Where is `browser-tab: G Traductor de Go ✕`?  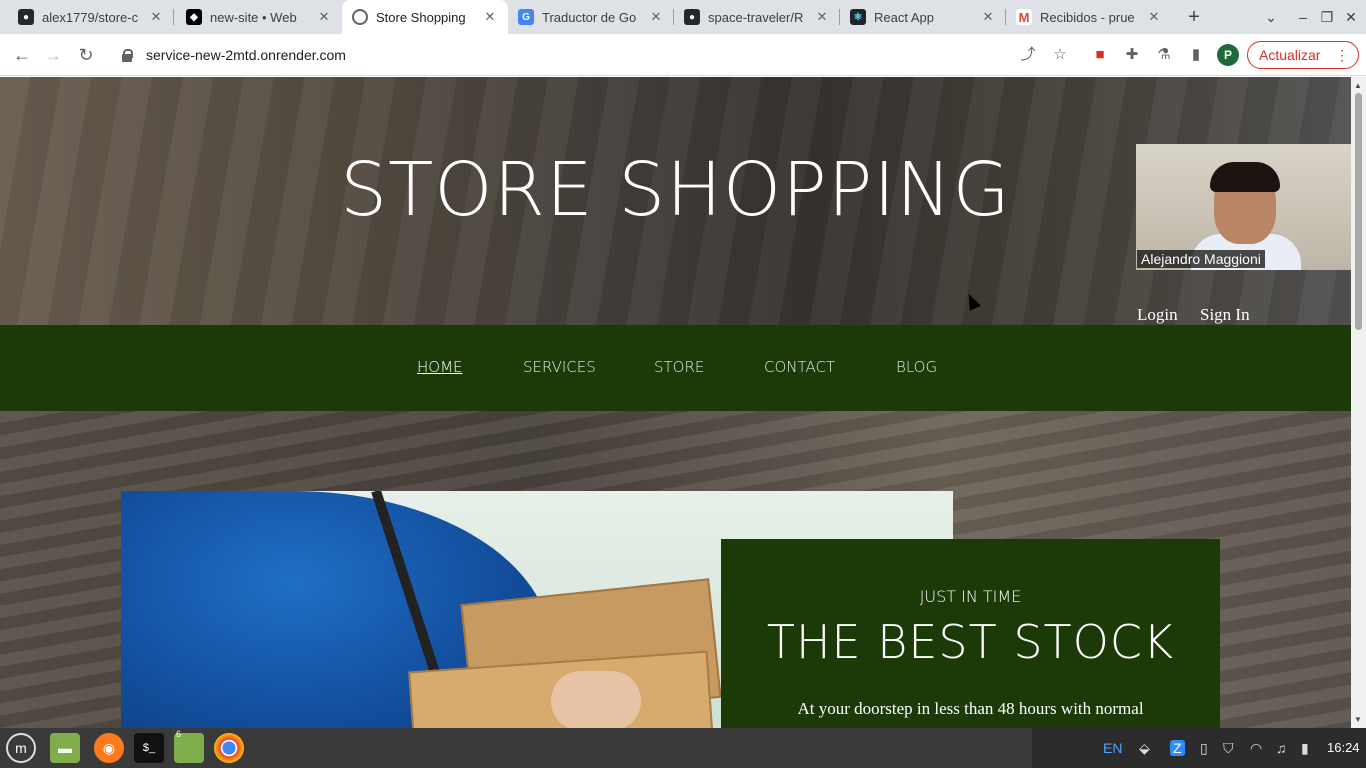 browser-tab: G Traductor de Go ✕ is located at coordinates (591, 17).